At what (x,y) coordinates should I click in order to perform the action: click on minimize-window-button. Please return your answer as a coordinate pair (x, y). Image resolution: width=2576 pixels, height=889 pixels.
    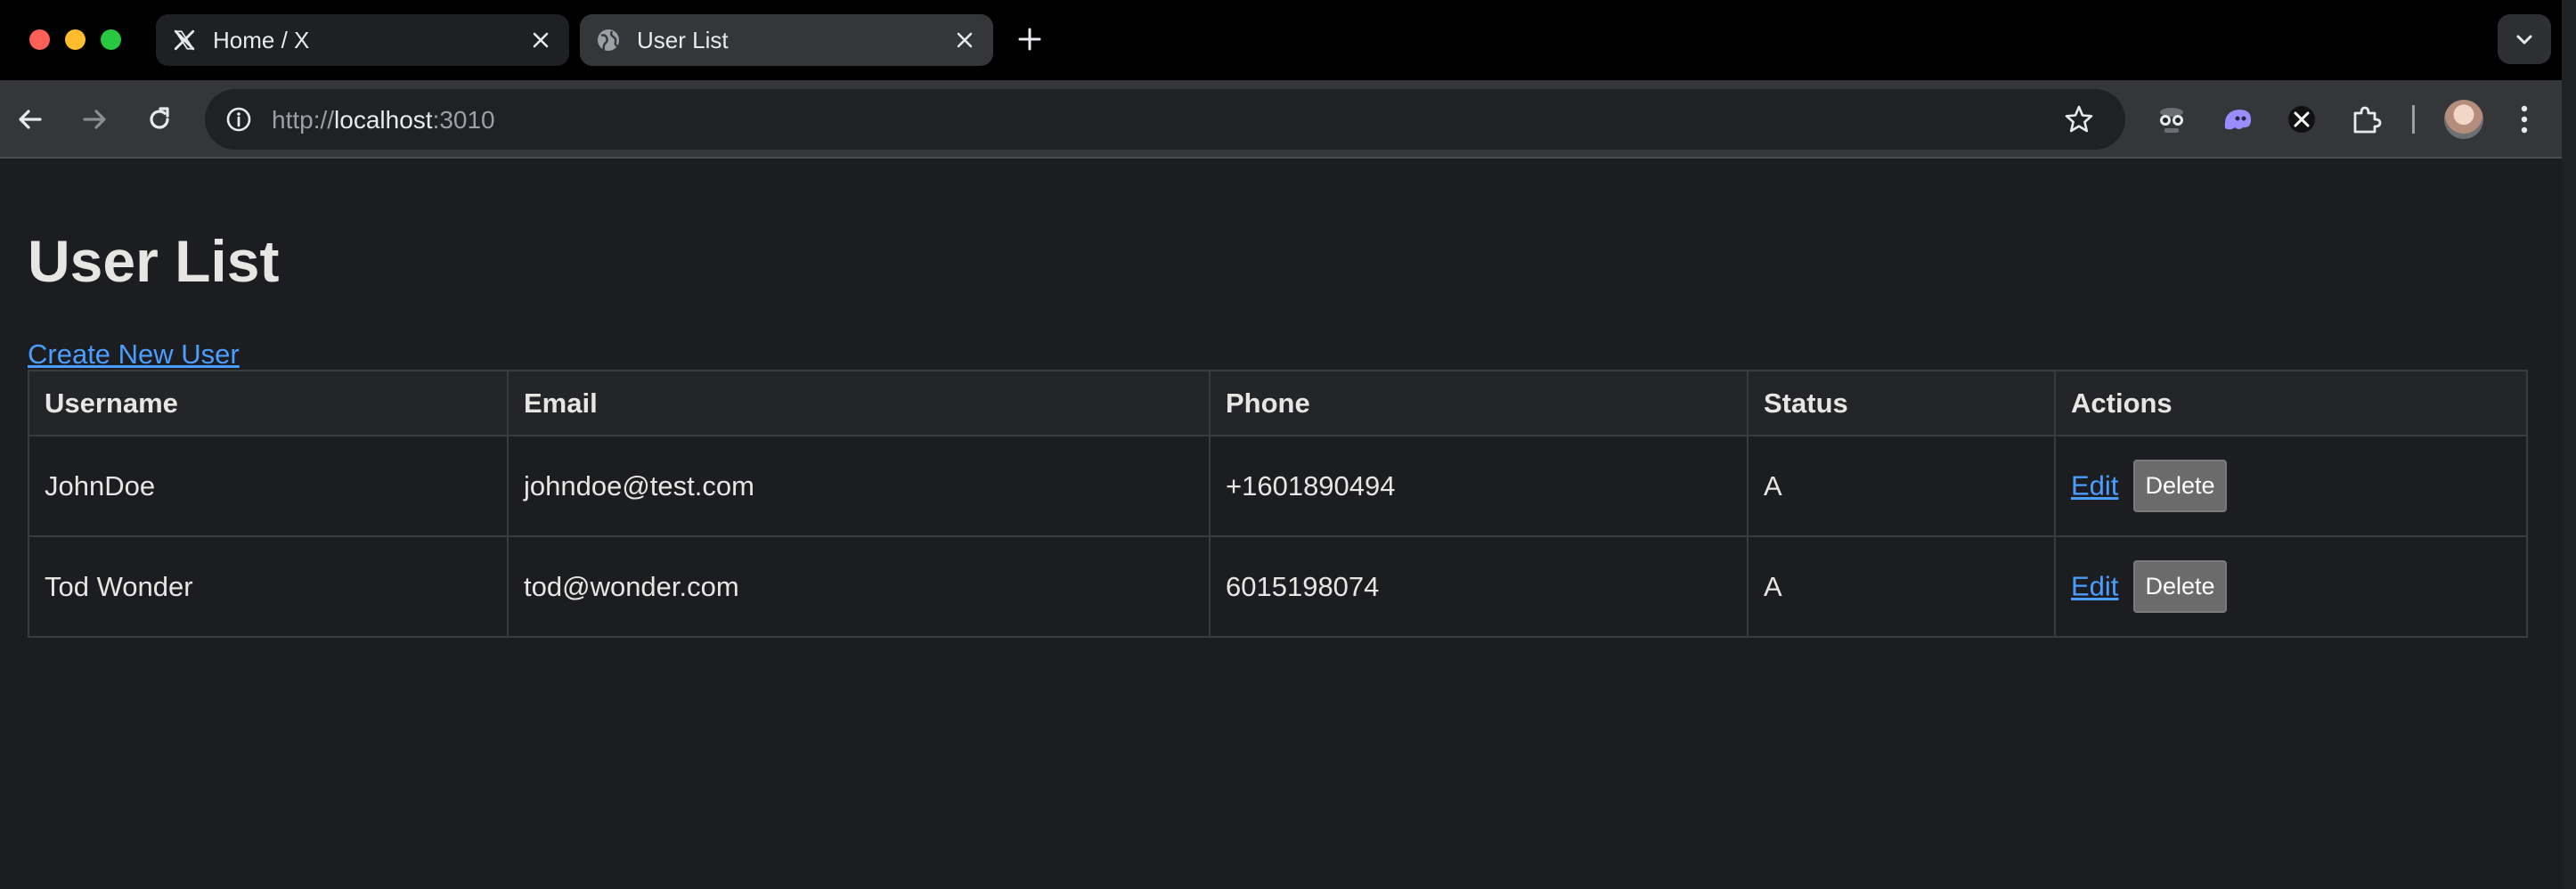
    Looking at the image, I should click on (76, 40).